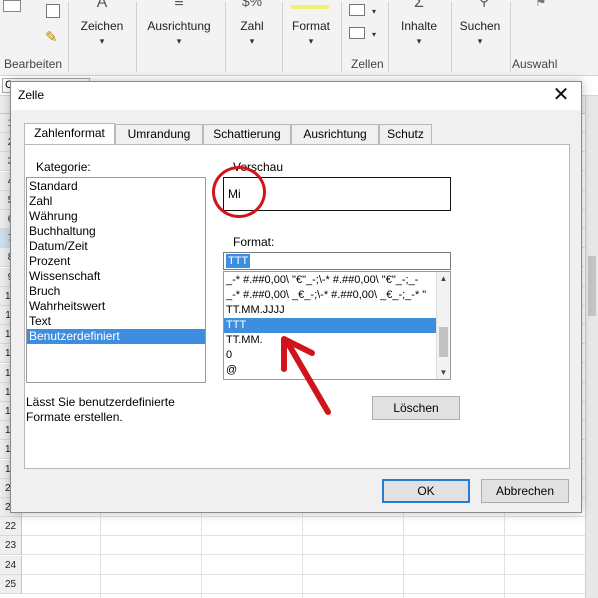 The height and width of the screenshot is (598, 598). Describe the element at coordinates (330, 310) in the screenshot. I see `format-list-item: TT.MM.JJJJ` at that location.